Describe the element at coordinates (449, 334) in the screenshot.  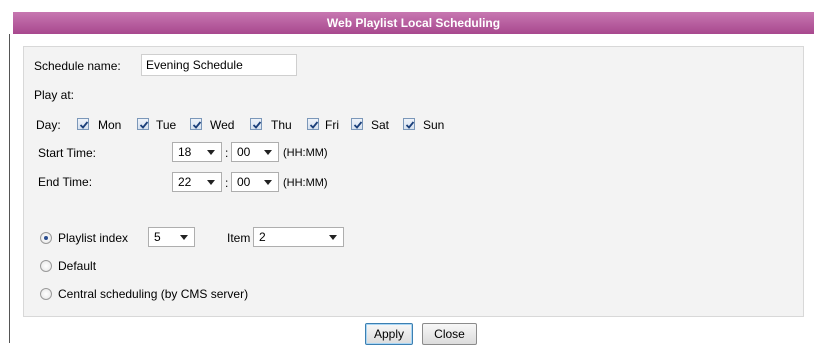
I see `close-button: Close` at that location.